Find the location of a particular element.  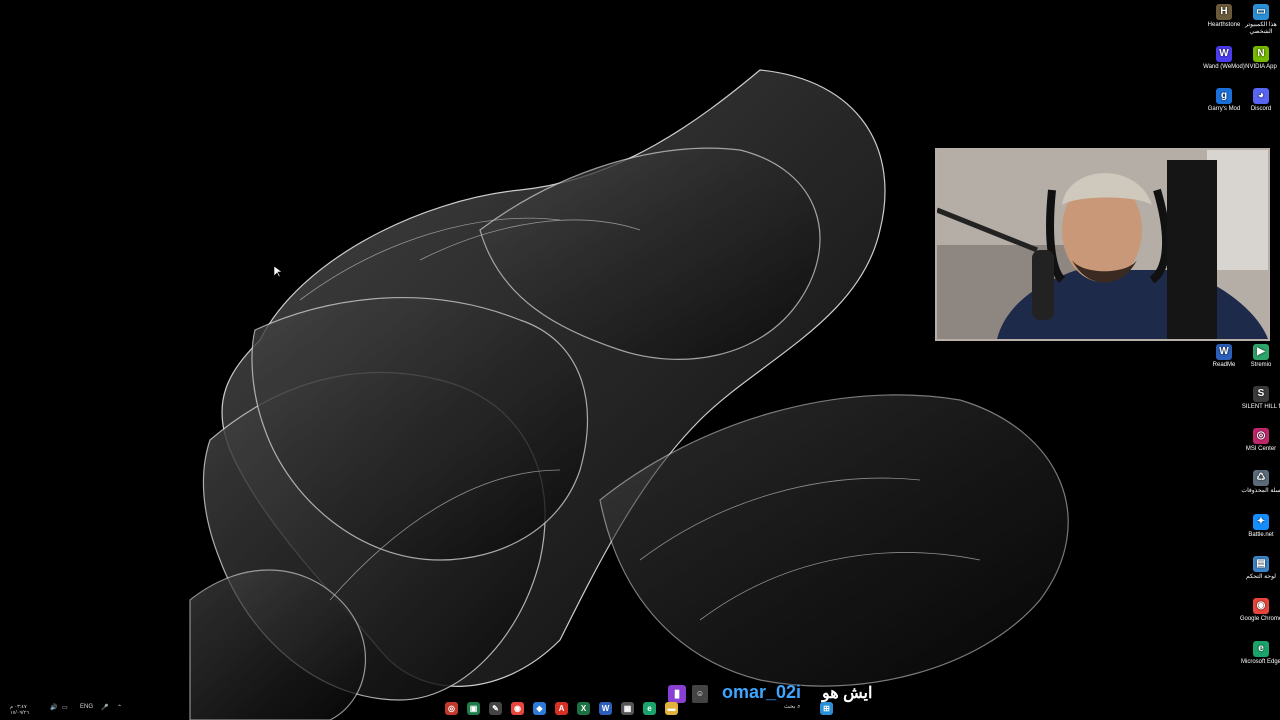

hearthstone-icon: H is located at coordinates (1224, 12).